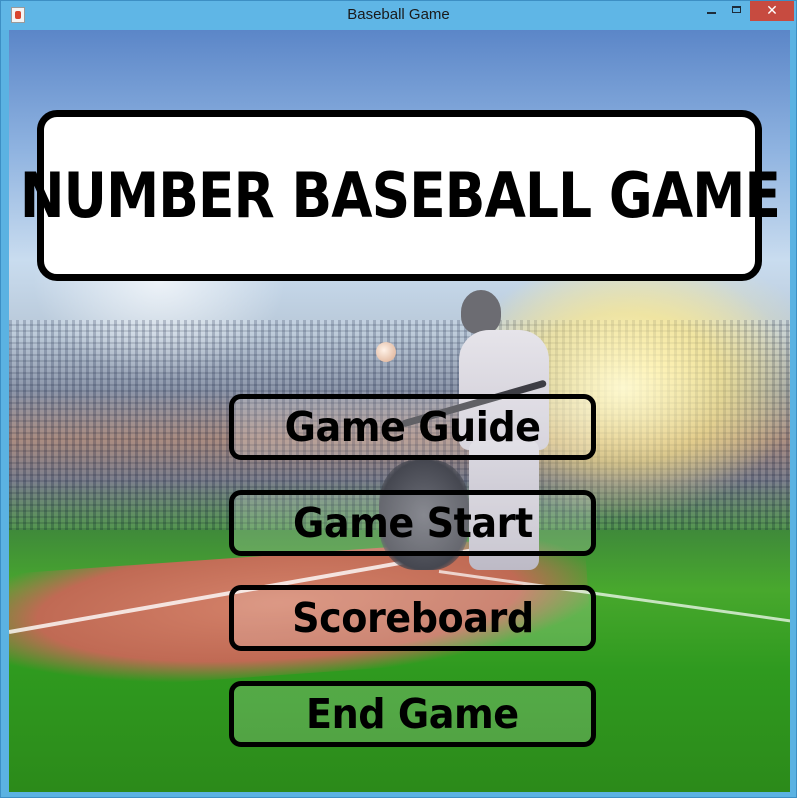 The width and height of the screenshot is (797, 798). I want to click on end-game-label: End Game, so click(412, 714).